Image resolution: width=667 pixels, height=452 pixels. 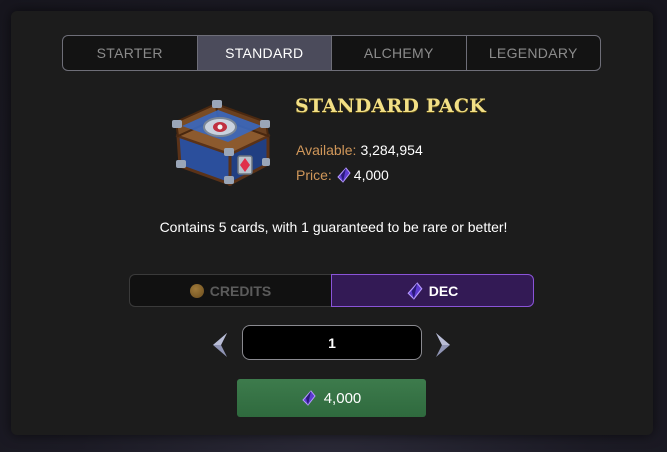 What do you see at coordinates (130, 53) in the screenshot?
I see `tab-starter: STARTER` at bounding box center [130, 53].